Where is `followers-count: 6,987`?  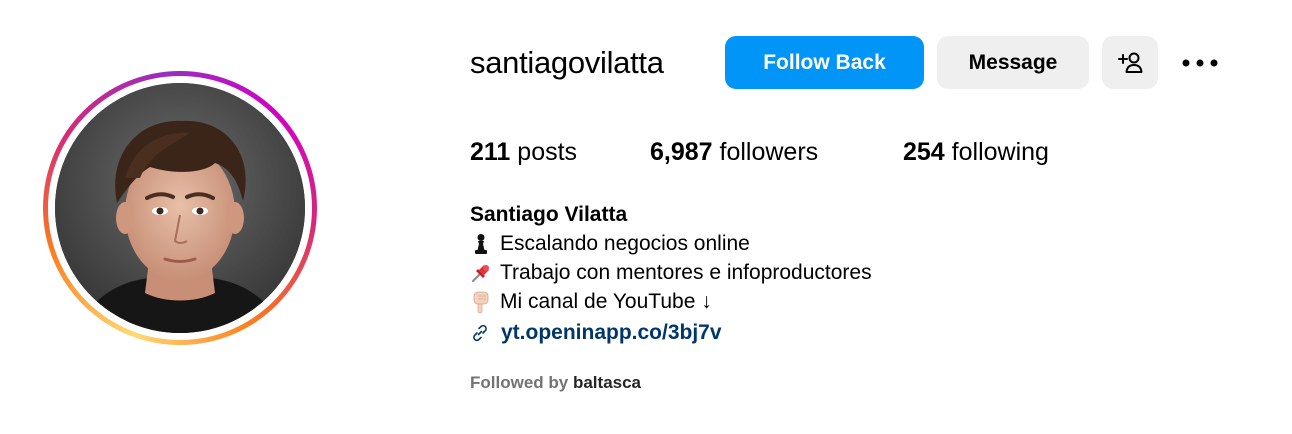
followers-count: 6,987 is located at coordinates (681, 152).